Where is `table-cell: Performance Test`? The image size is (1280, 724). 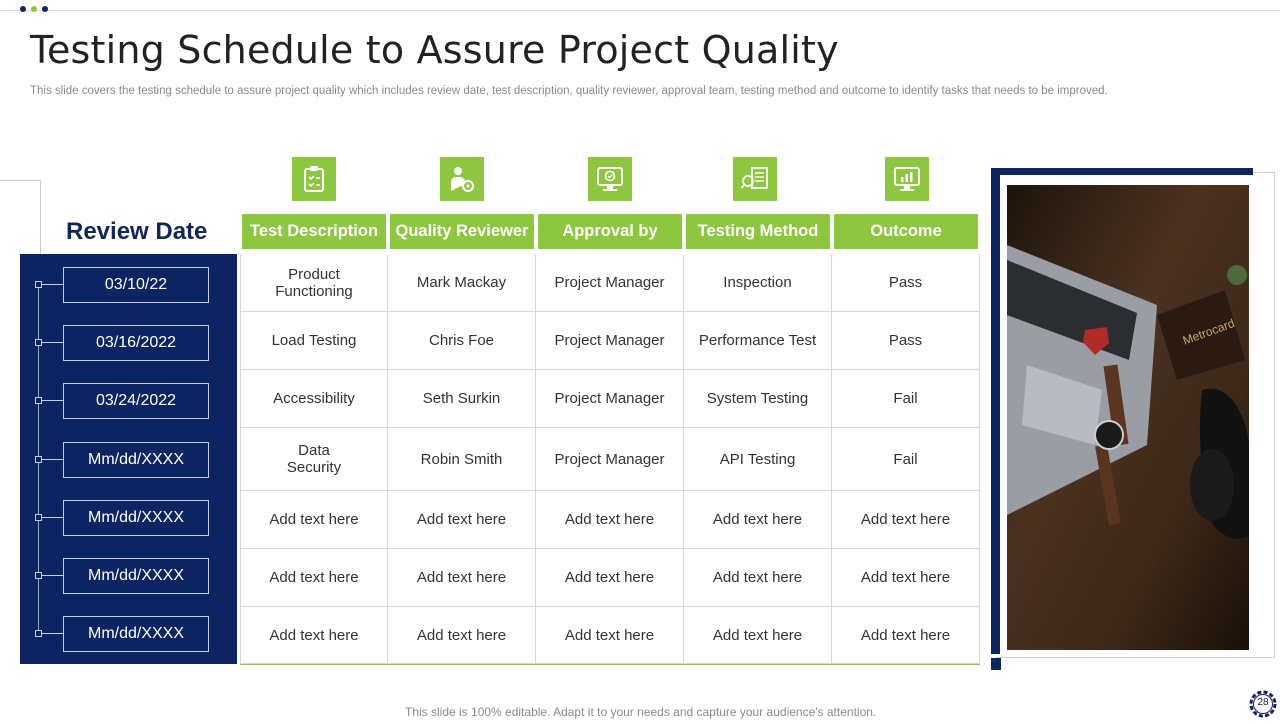 table-cell: Performance Test is located at coordinates (758, 341).